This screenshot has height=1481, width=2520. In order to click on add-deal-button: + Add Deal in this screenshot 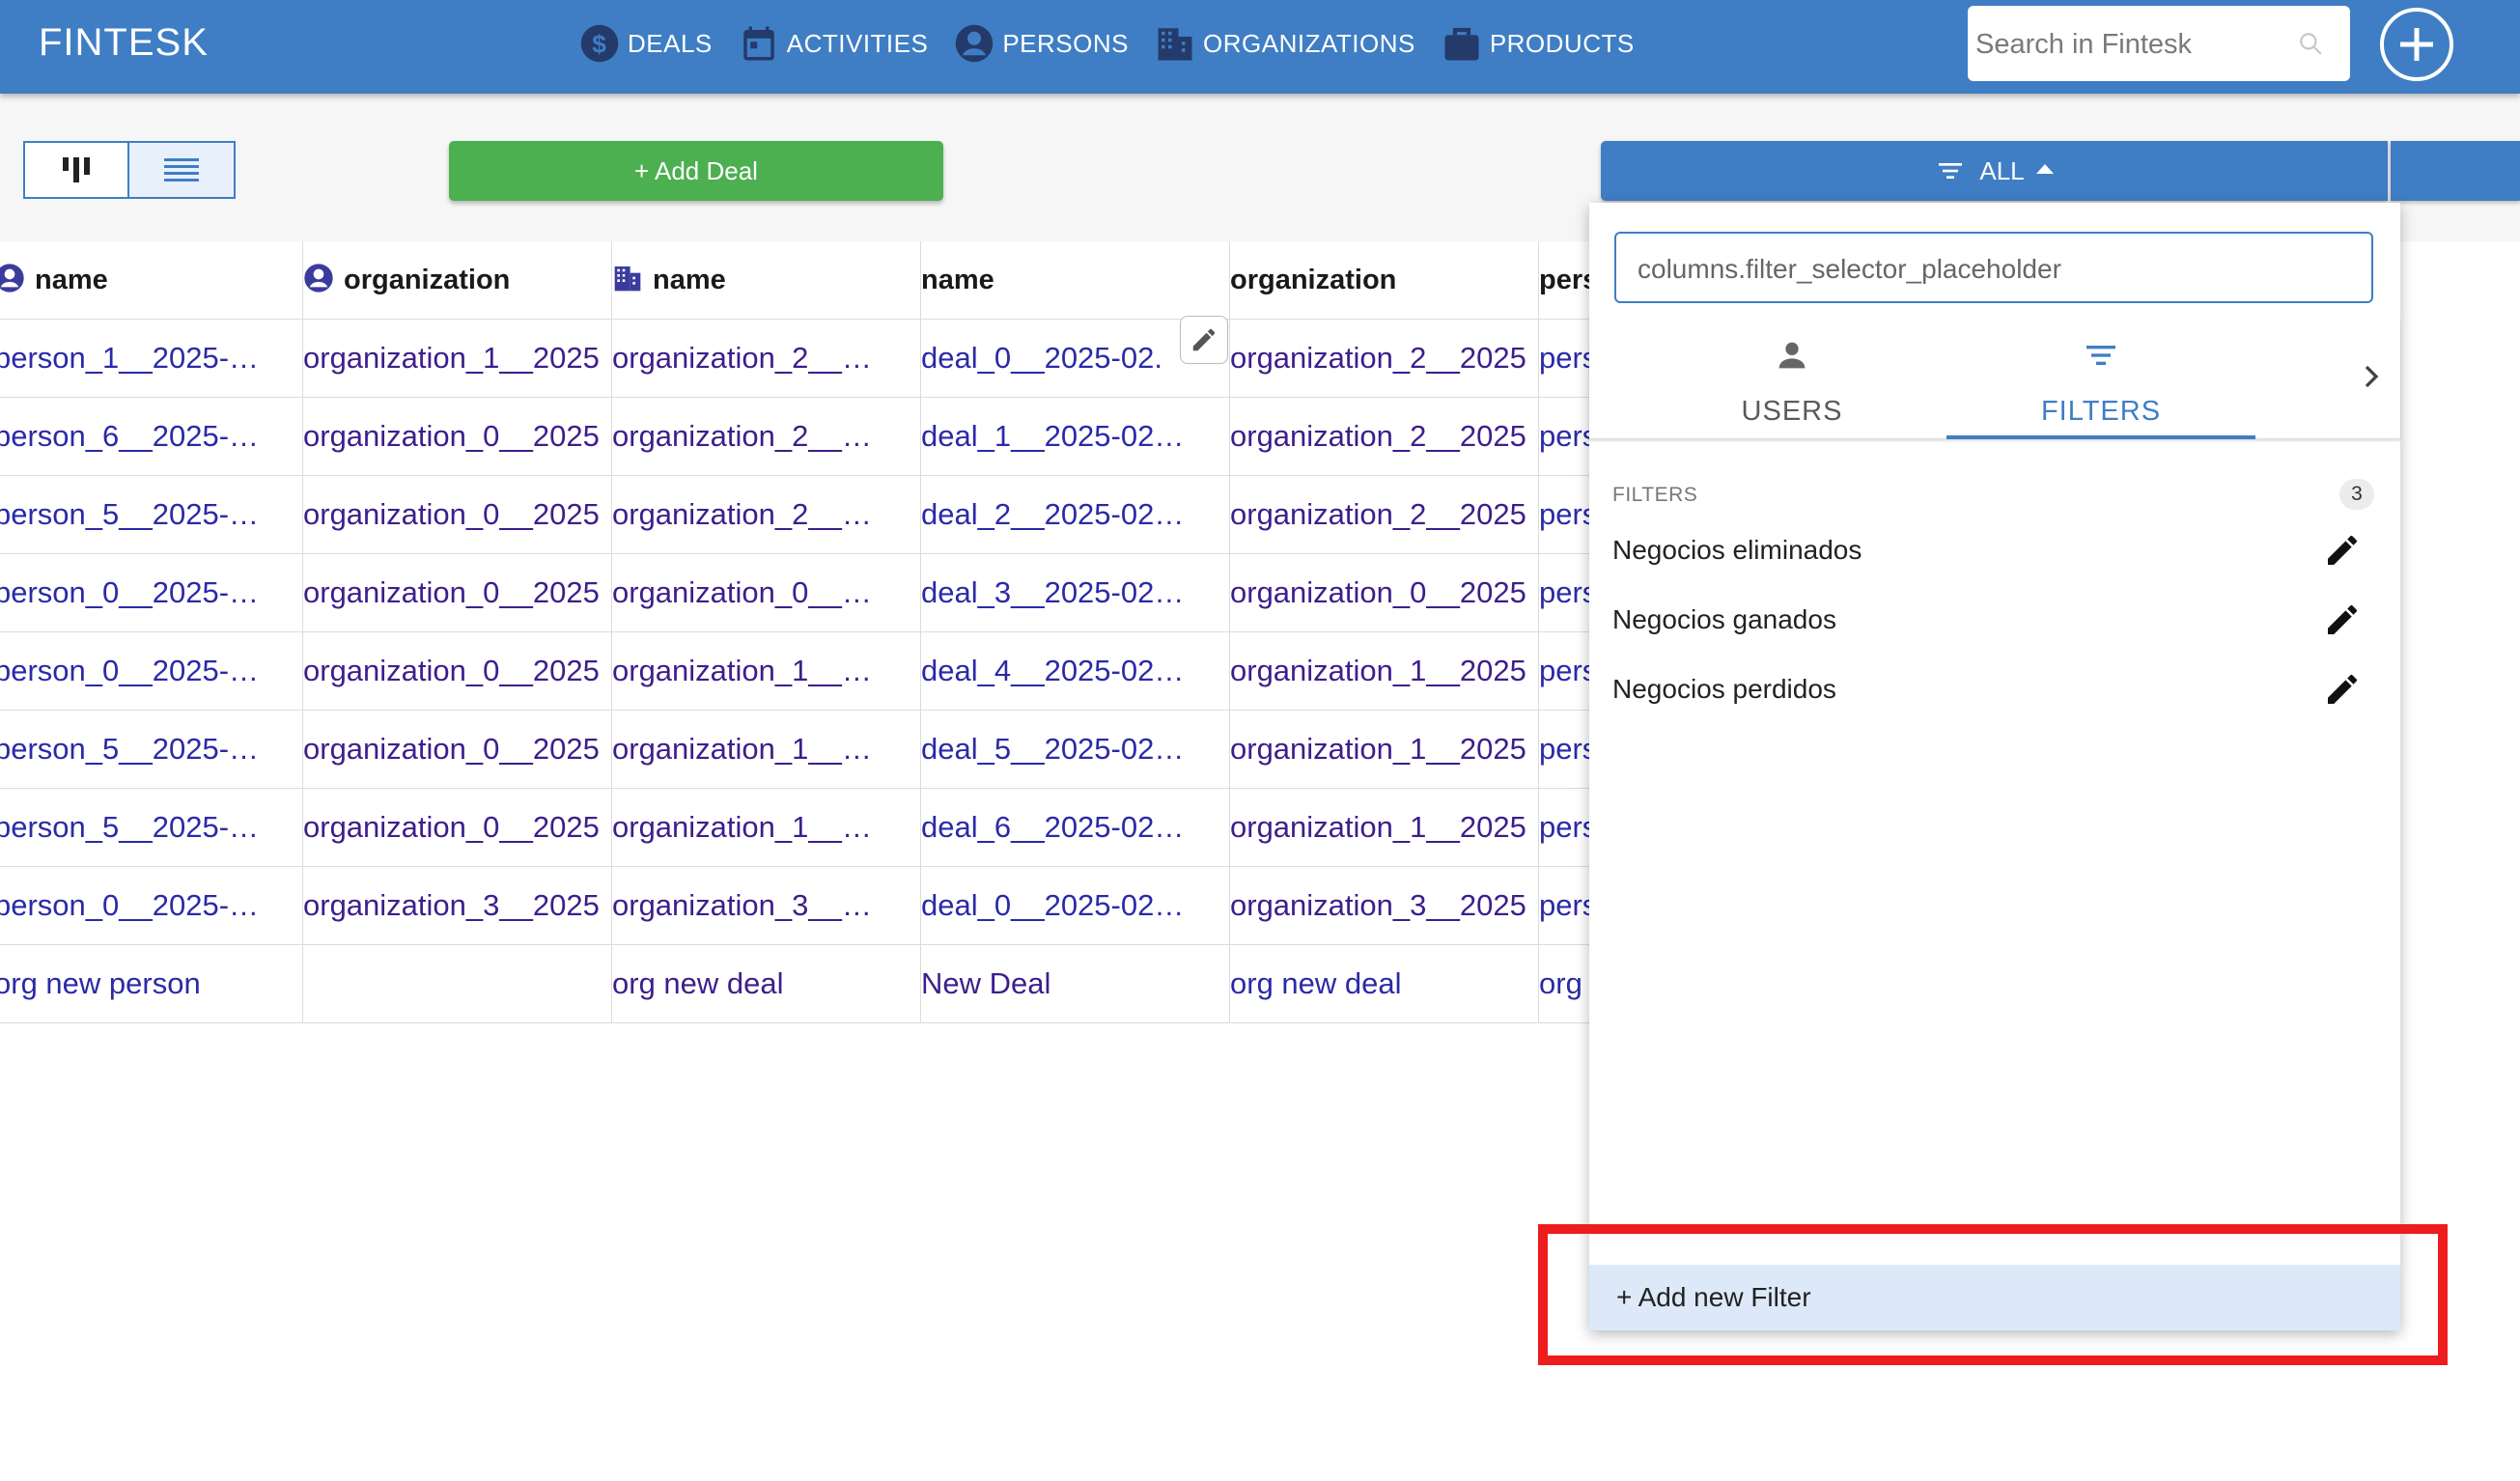, I will do `click(696, 171)`.